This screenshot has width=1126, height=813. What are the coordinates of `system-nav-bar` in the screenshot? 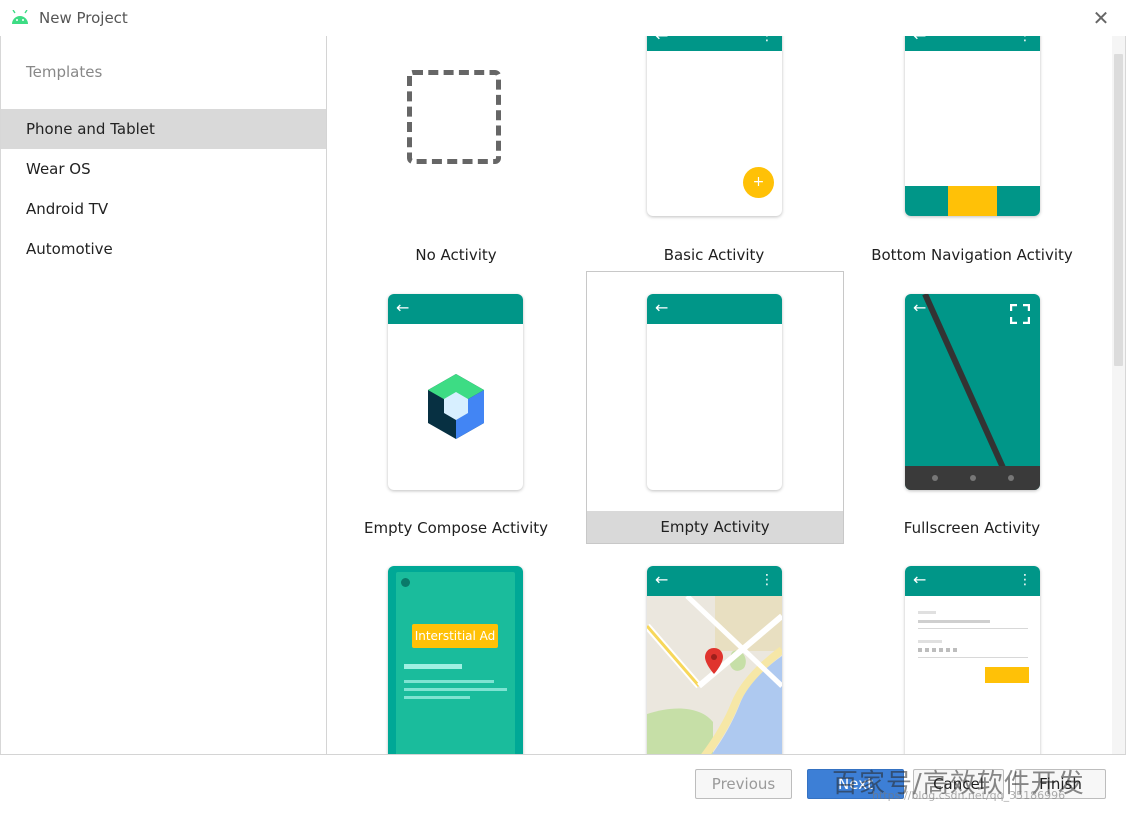 It's located at (972, 478).